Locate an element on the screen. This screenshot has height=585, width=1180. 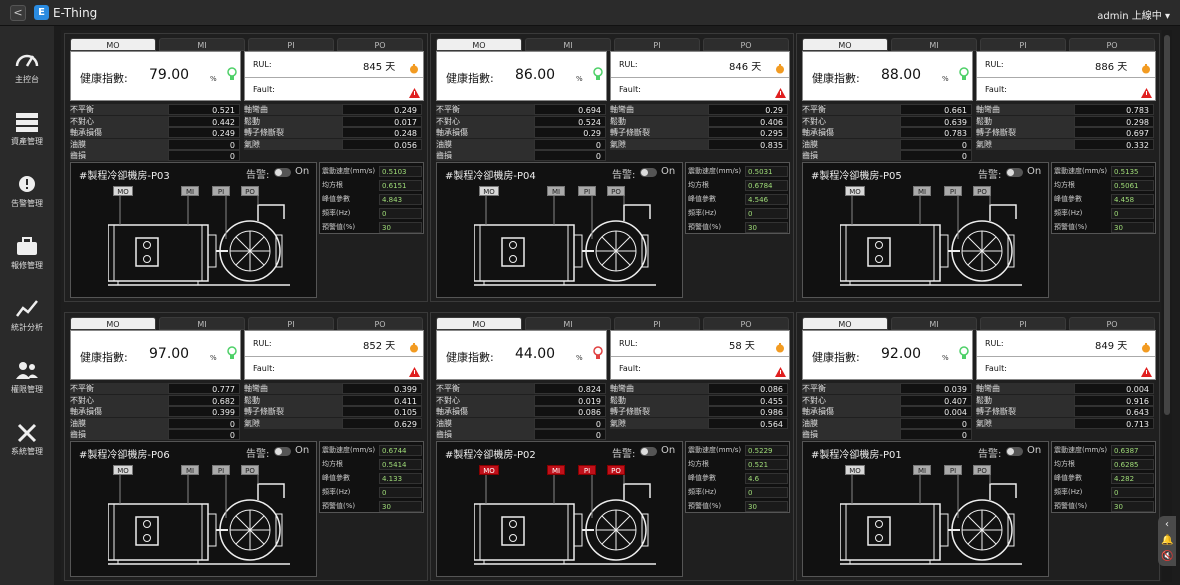
vibration-label: 均方根 is located at coordinates (332, 185).